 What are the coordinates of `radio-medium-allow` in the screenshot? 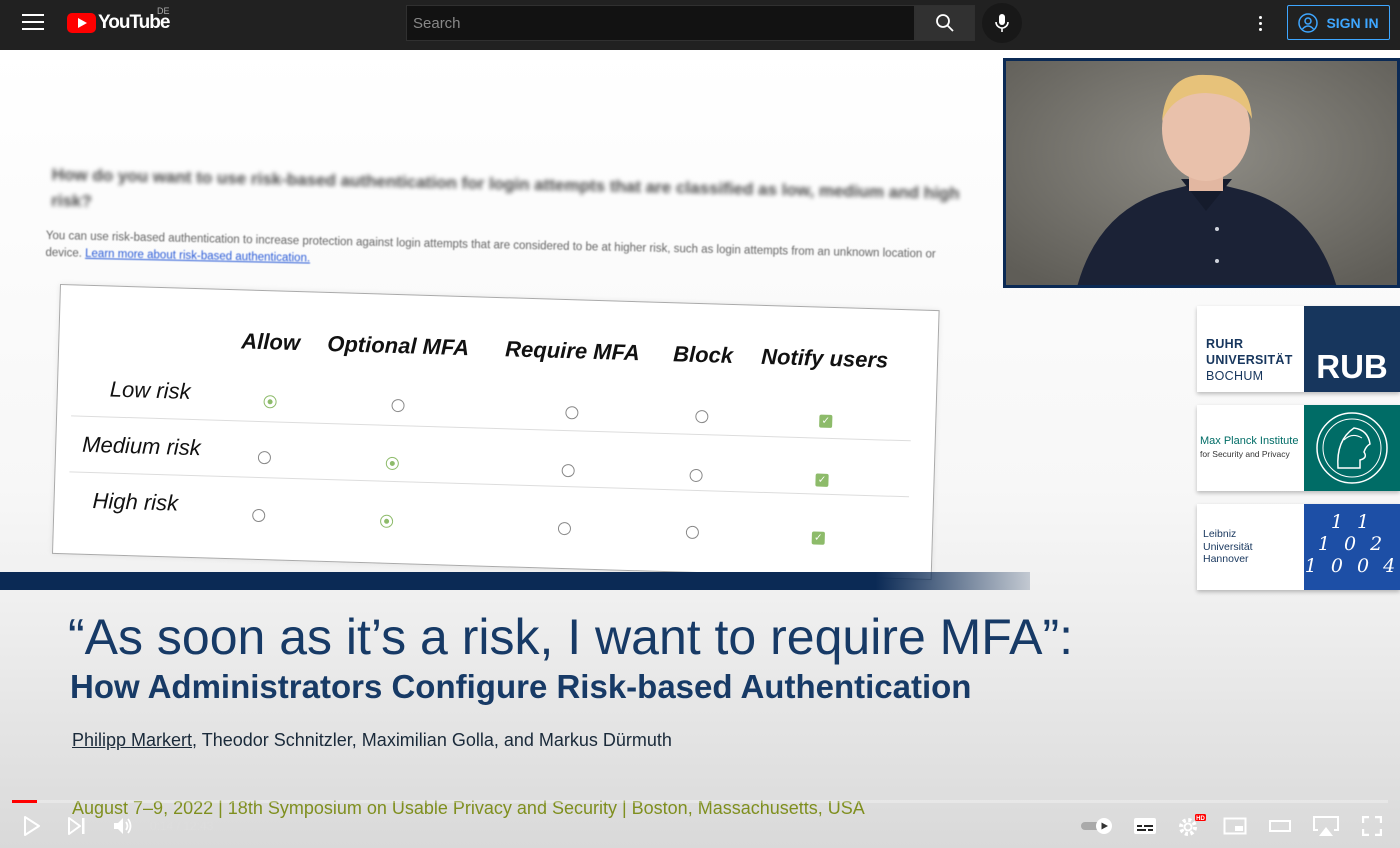 It's located at (264, 457).